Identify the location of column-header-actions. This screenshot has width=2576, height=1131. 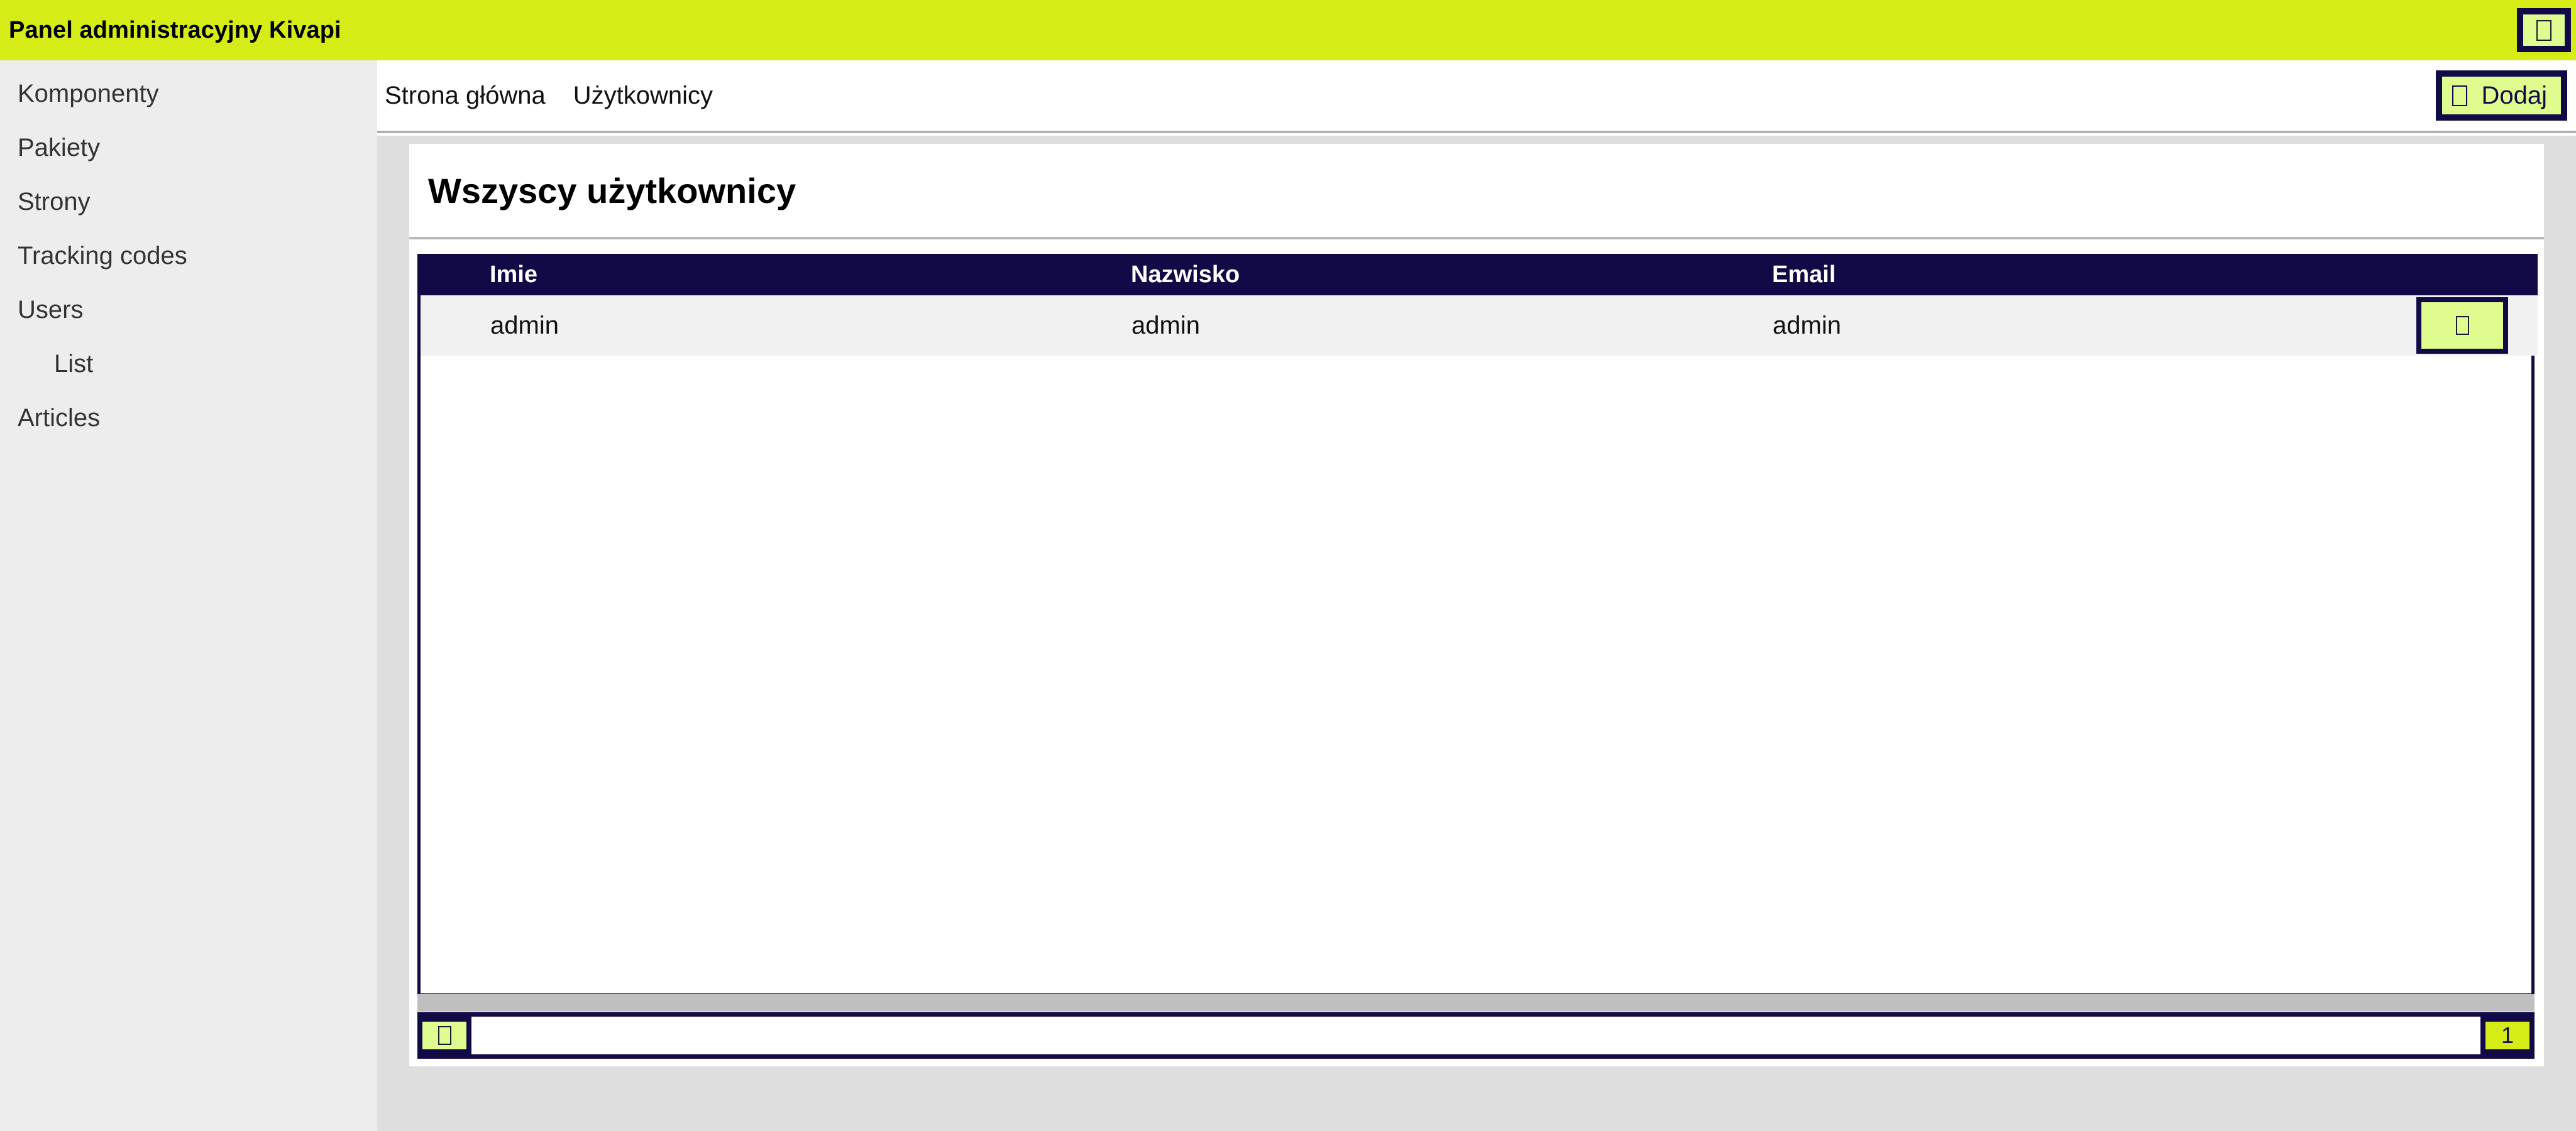
(2470, 274).